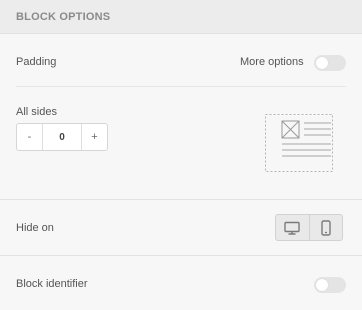 The width and height of the screenshot is (362, 310). Describe the element at coordinates (52, 284) in the screenshot. I see `block-identifier-label: Block identifier` at that location.